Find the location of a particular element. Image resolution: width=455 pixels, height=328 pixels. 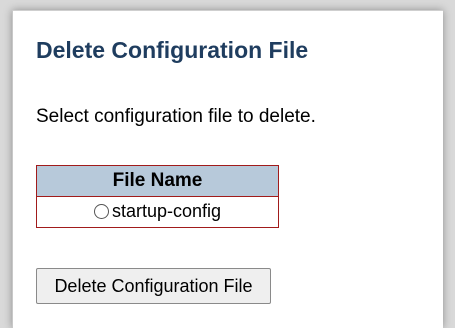

delete-configuration-file-button: Delete Configuration File is located at coordinates (153, 286).